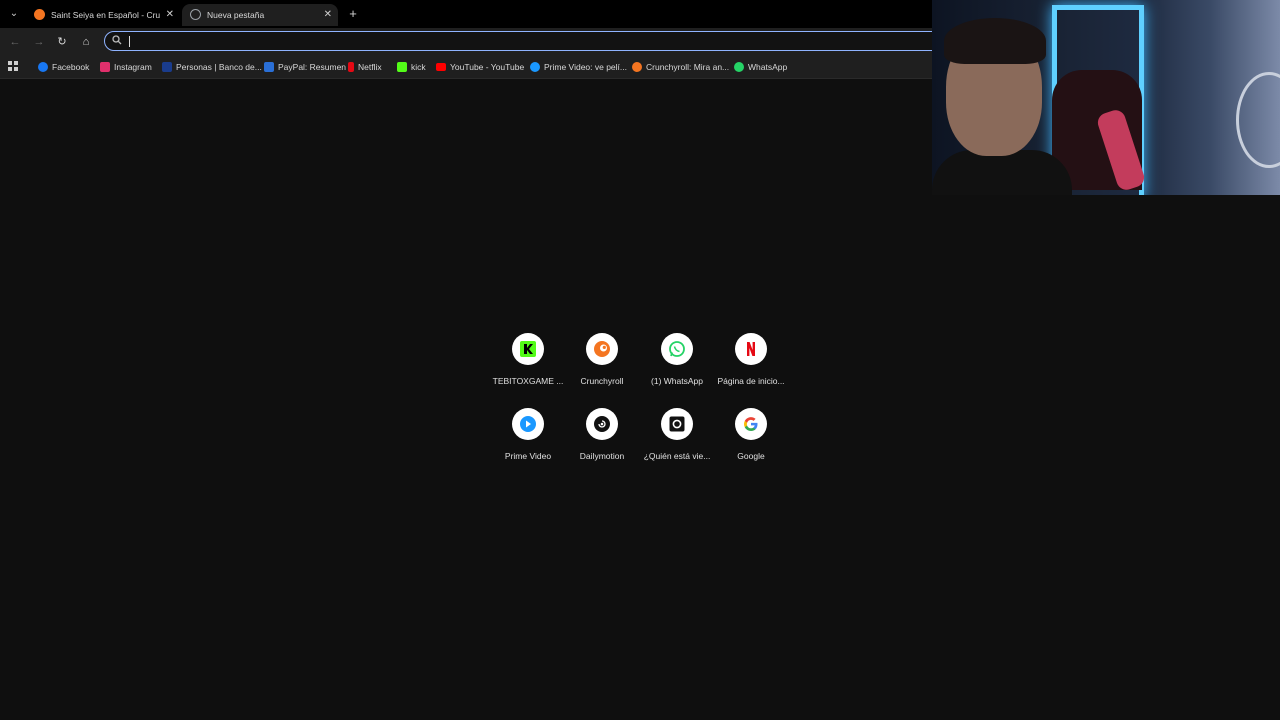 This screenshot has height=720, width=1280. I want to click on text-caret, so click(129, 41).